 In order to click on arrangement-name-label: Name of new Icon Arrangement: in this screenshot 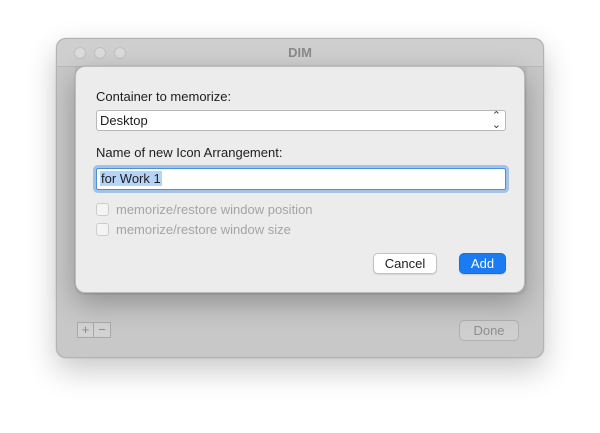, I will do `click(189, 152)`.